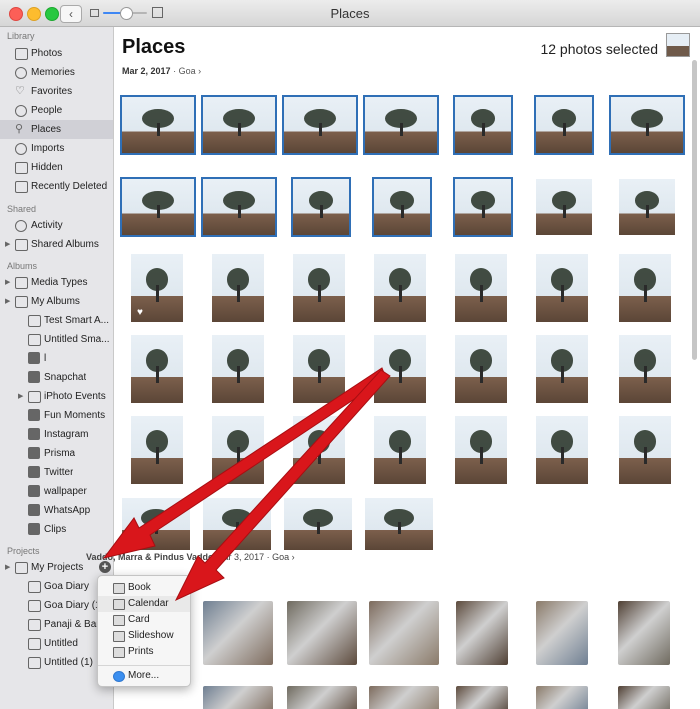  Describe the element at coordinates (144, 620) in the screenshot. I see `menu-item-card: Card` at that location.